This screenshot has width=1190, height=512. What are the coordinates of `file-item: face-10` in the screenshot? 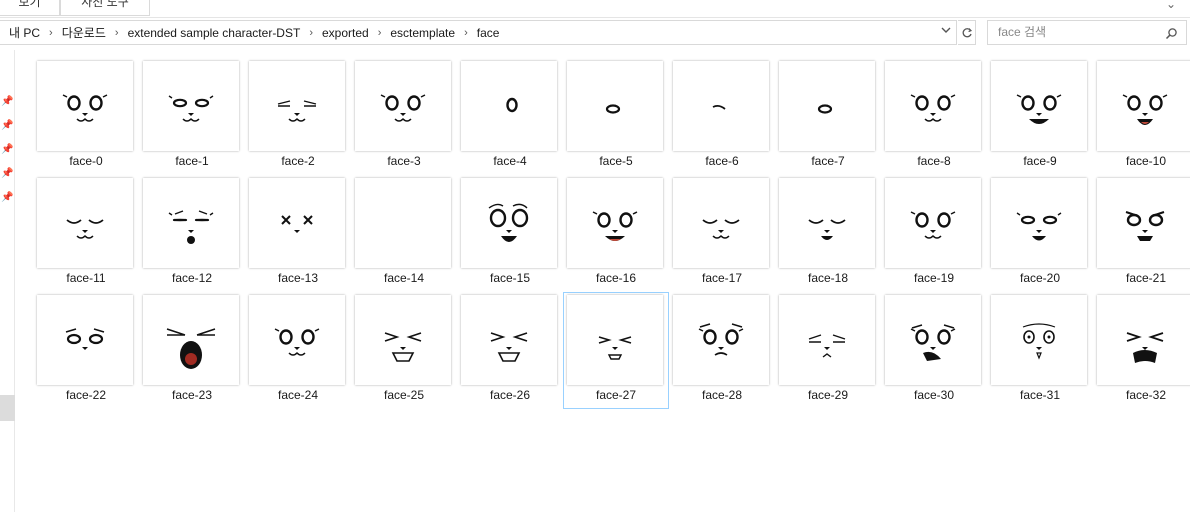 It's located at (1141, 116).